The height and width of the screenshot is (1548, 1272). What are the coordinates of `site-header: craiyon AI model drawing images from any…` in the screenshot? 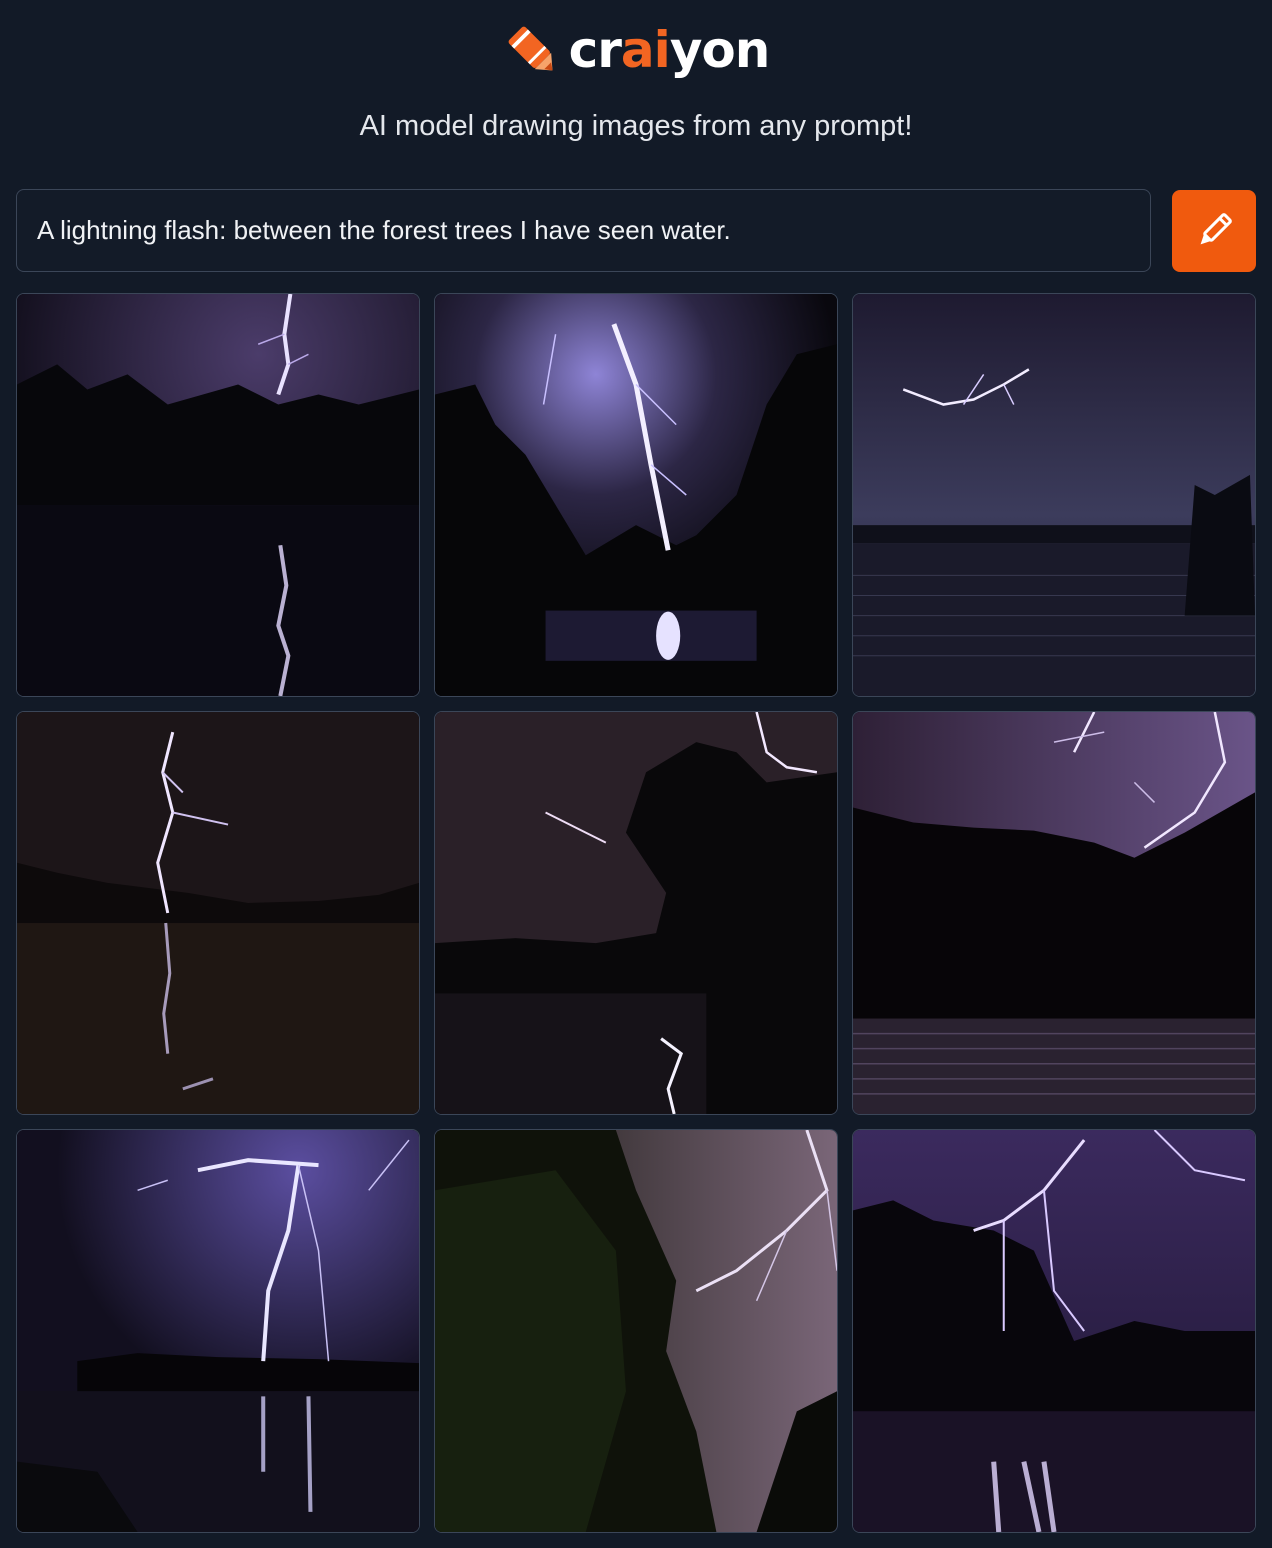 It's located at (636, 90).